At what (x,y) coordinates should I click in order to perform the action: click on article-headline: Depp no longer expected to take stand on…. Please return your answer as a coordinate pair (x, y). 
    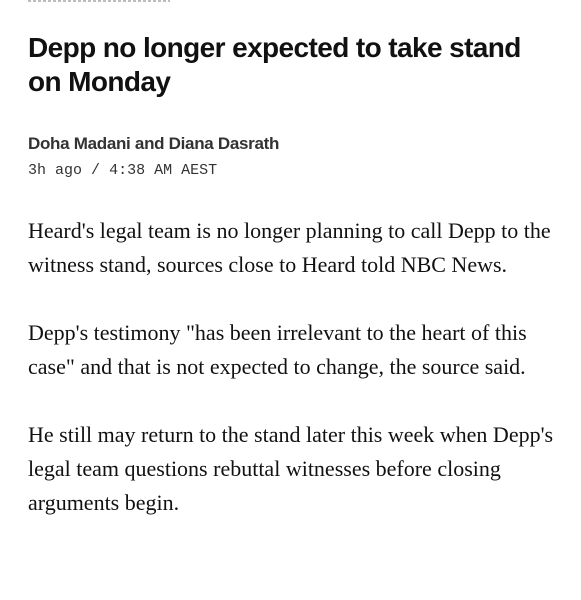
    Looking at the image, I should click on (274, 64).